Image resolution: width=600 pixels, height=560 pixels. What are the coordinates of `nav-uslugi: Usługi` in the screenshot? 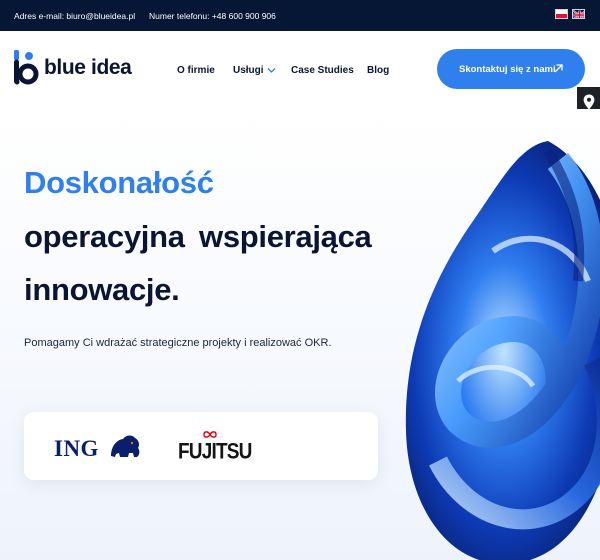 It's located at (254, 70).